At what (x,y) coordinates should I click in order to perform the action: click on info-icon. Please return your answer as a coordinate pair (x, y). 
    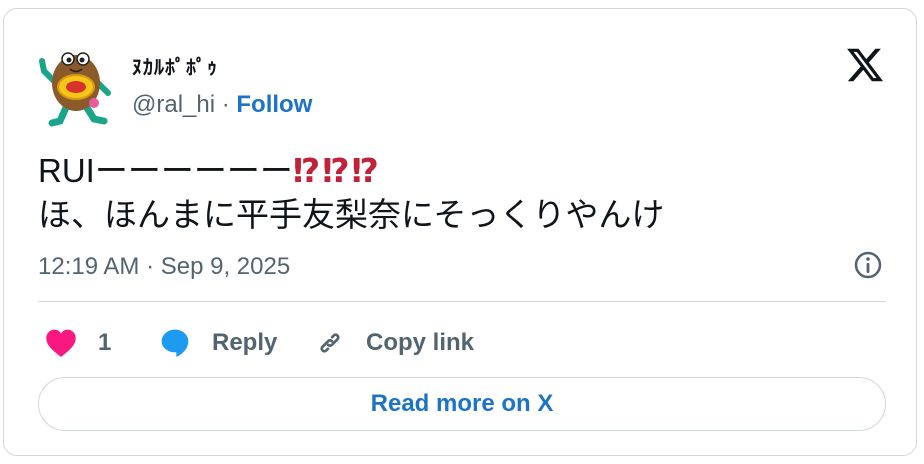
    Looking at the image, I should click on (868, 265).